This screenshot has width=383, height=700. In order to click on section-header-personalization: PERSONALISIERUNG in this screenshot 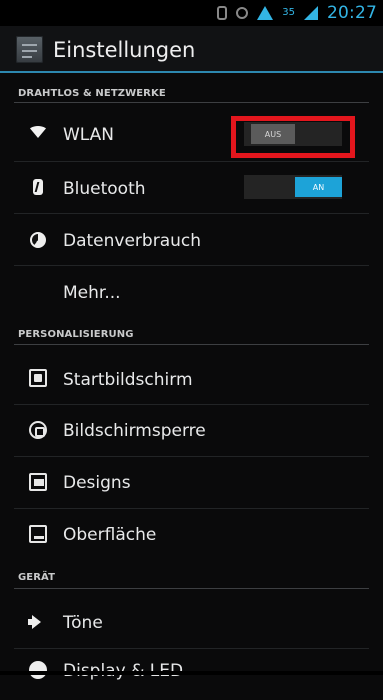, I will do `click(76, 334)`.